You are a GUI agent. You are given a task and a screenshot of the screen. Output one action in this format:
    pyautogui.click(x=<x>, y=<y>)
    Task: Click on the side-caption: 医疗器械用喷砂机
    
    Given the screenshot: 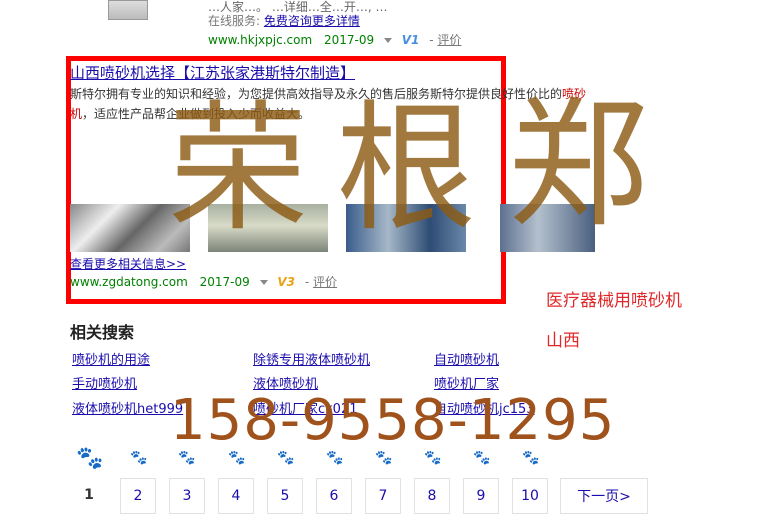 What is the action you would take?
    pyautogui.click(x=614, y=301)
    